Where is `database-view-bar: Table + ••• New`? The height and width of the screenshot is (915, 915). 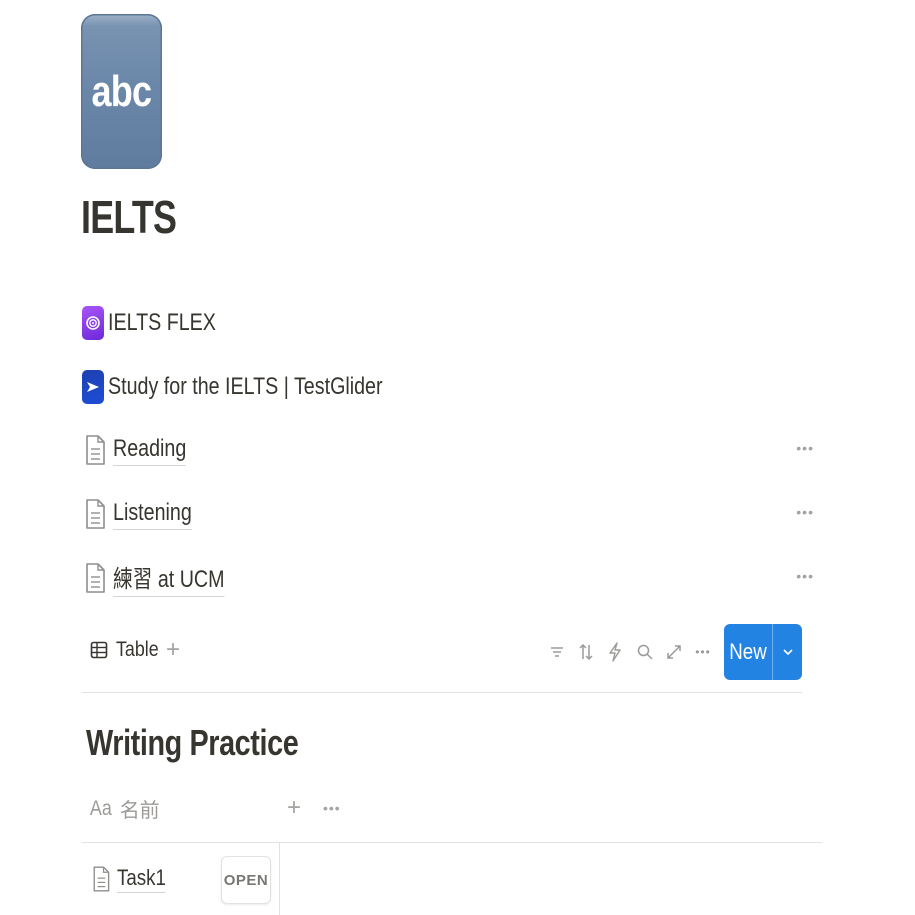
database-view-bar: Table + ••• New is located at coordinates (442, 653).